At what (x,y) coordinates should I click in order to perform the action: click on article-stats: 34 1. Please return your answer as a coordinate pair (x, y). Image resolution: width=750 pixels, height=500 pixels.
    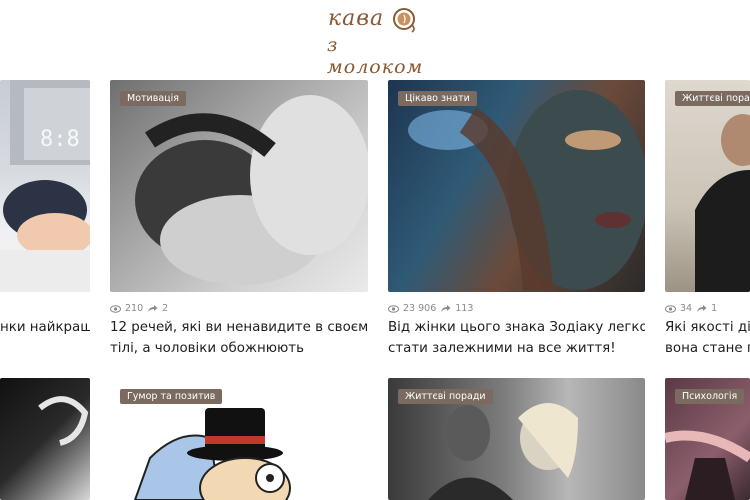
    Looking at the image, I should click on (691, 308).